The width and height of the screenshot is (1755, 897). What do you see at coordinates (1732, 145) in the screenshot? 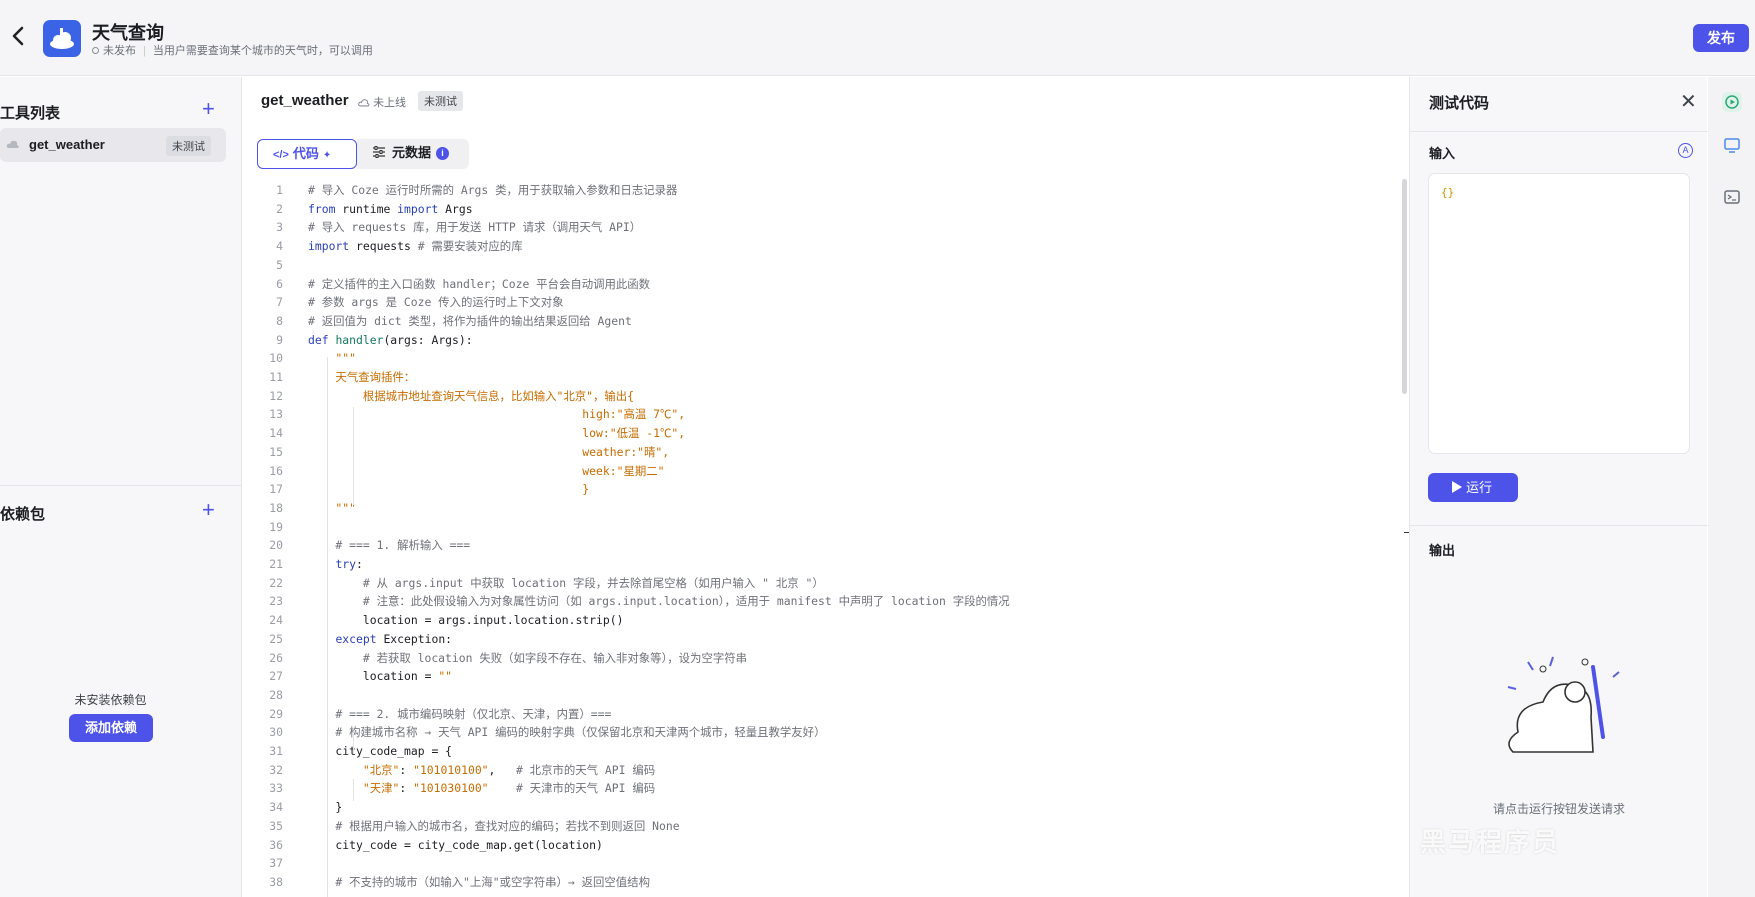
I see `monitor-icon` at bounding box center [1732, 145].